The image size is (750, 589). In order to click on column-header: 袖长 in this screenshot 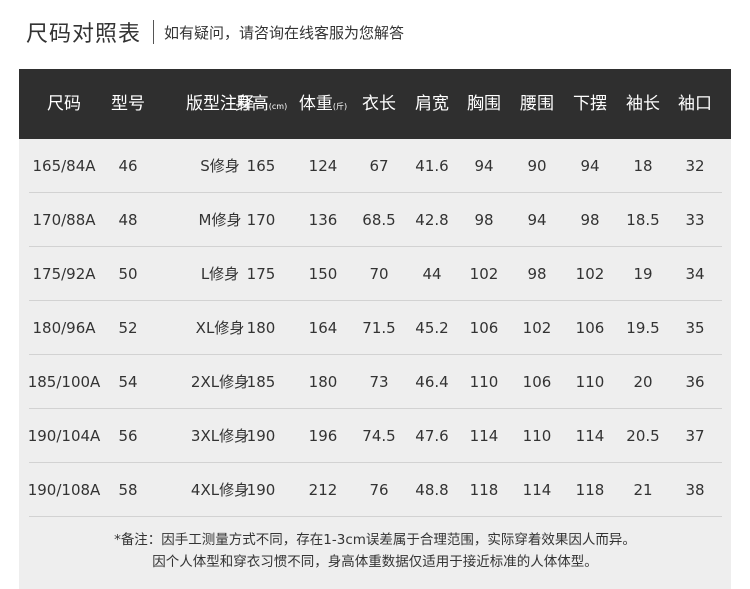, I will do `click(643, 104)`.